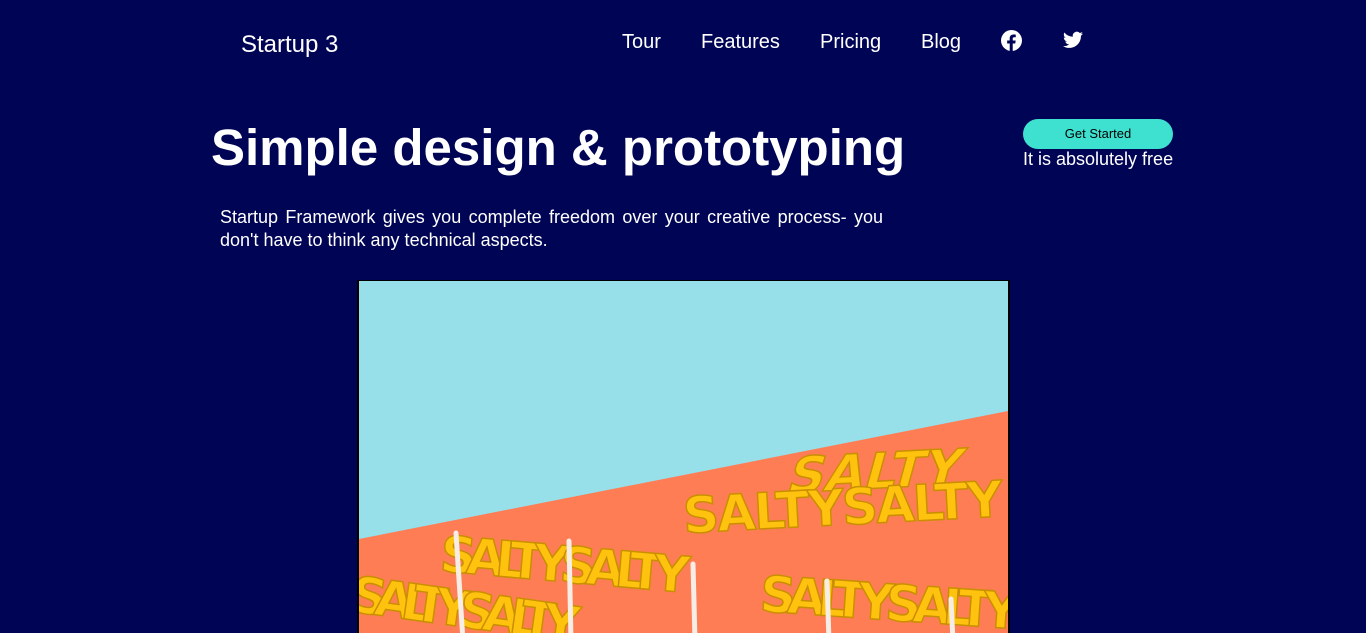 The image size is (1366, 633). I want to click on nav-link-features: Features, so click(740, 42).